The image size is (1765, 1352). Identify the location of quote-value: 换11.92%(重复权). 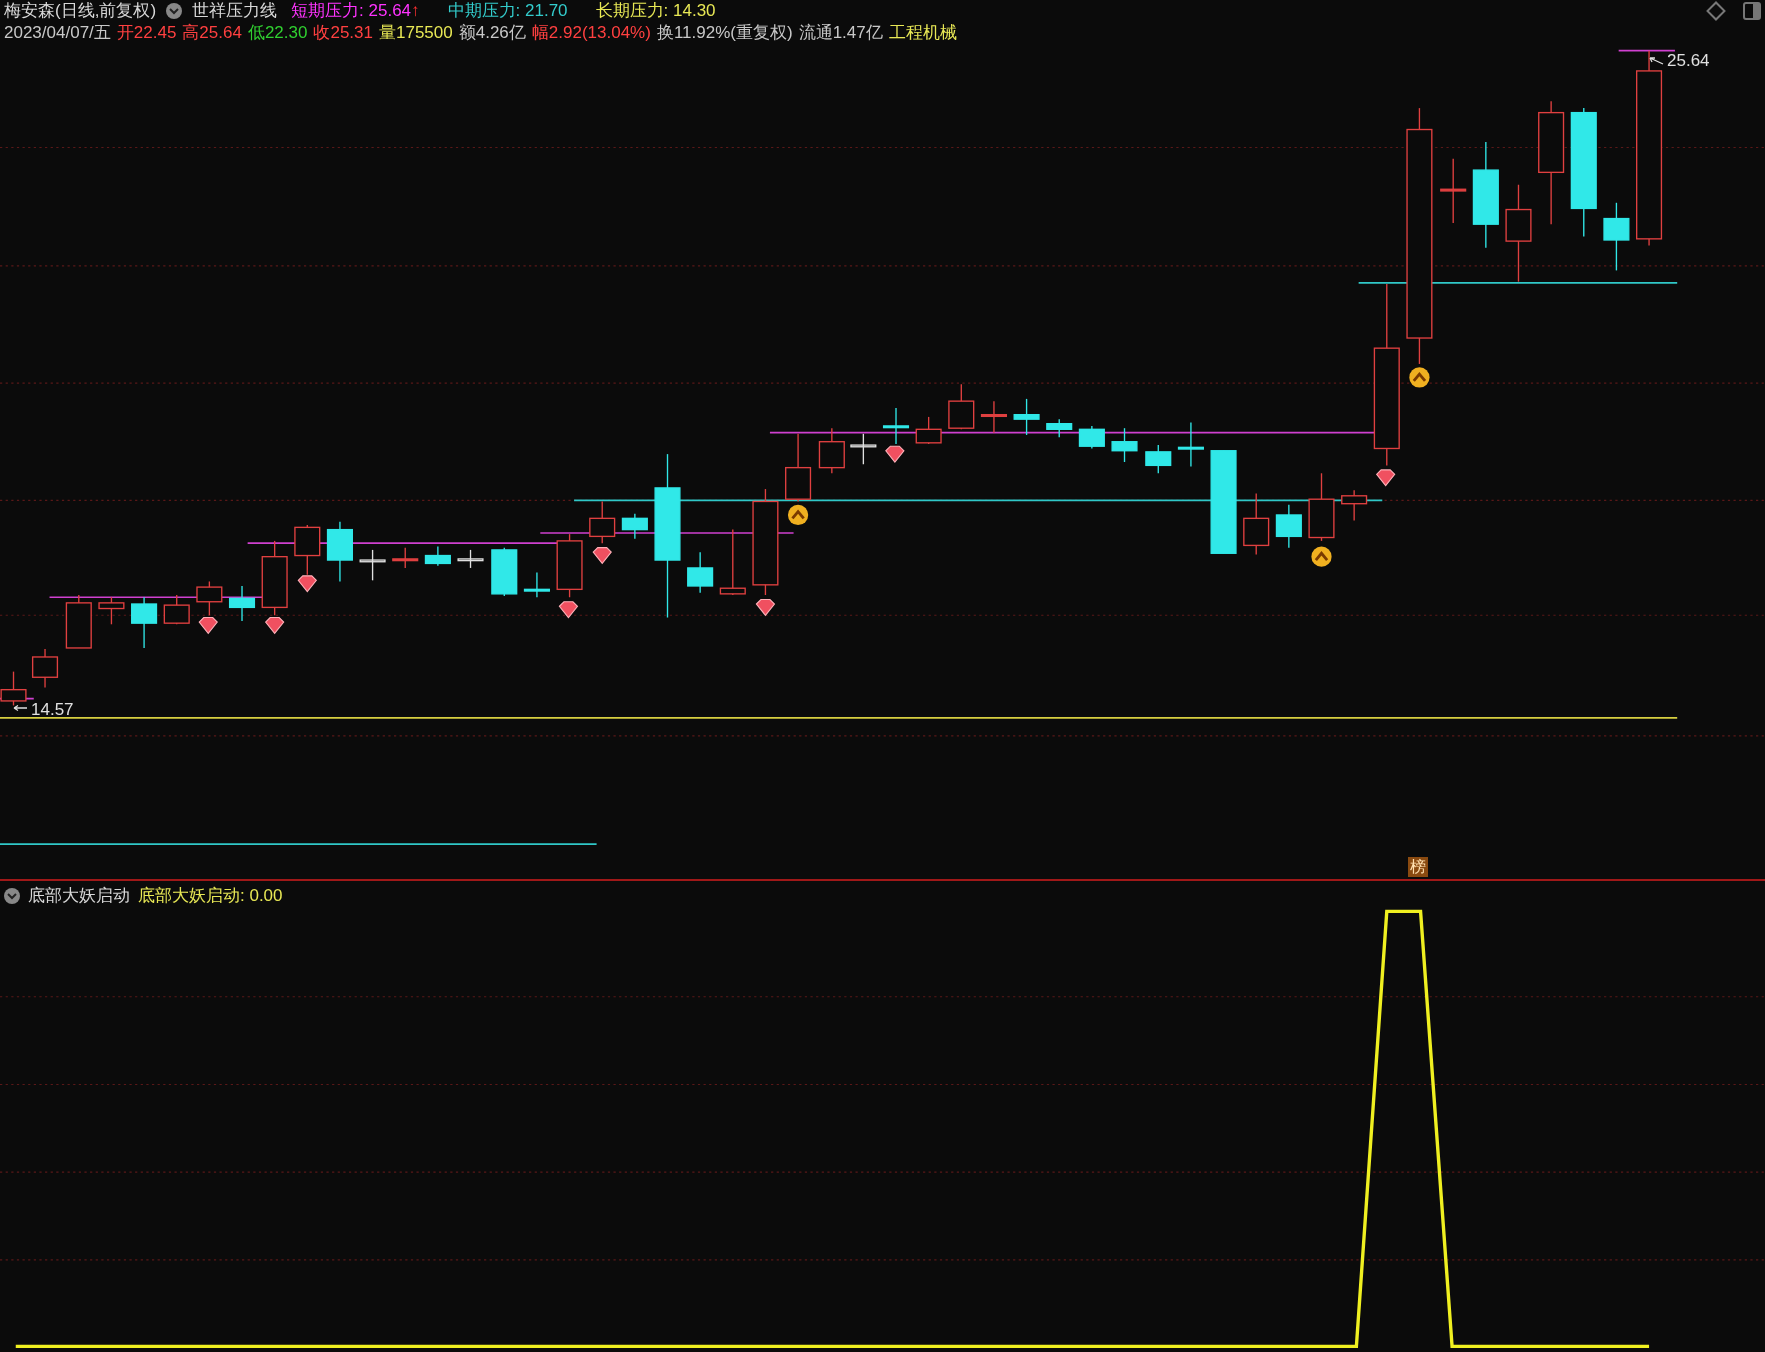
(724, 33).